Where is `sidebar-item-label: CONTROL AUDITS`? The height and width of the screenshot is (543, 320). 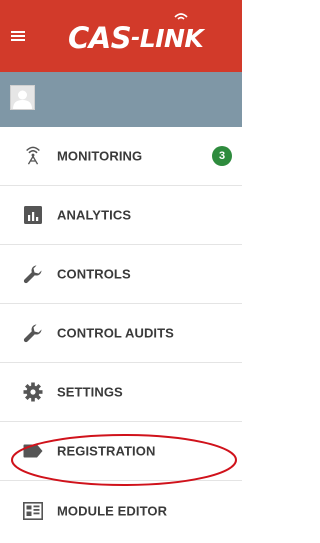
sidebar-item-label: CONTROL AUDITS is located at coordinates (115, 333).